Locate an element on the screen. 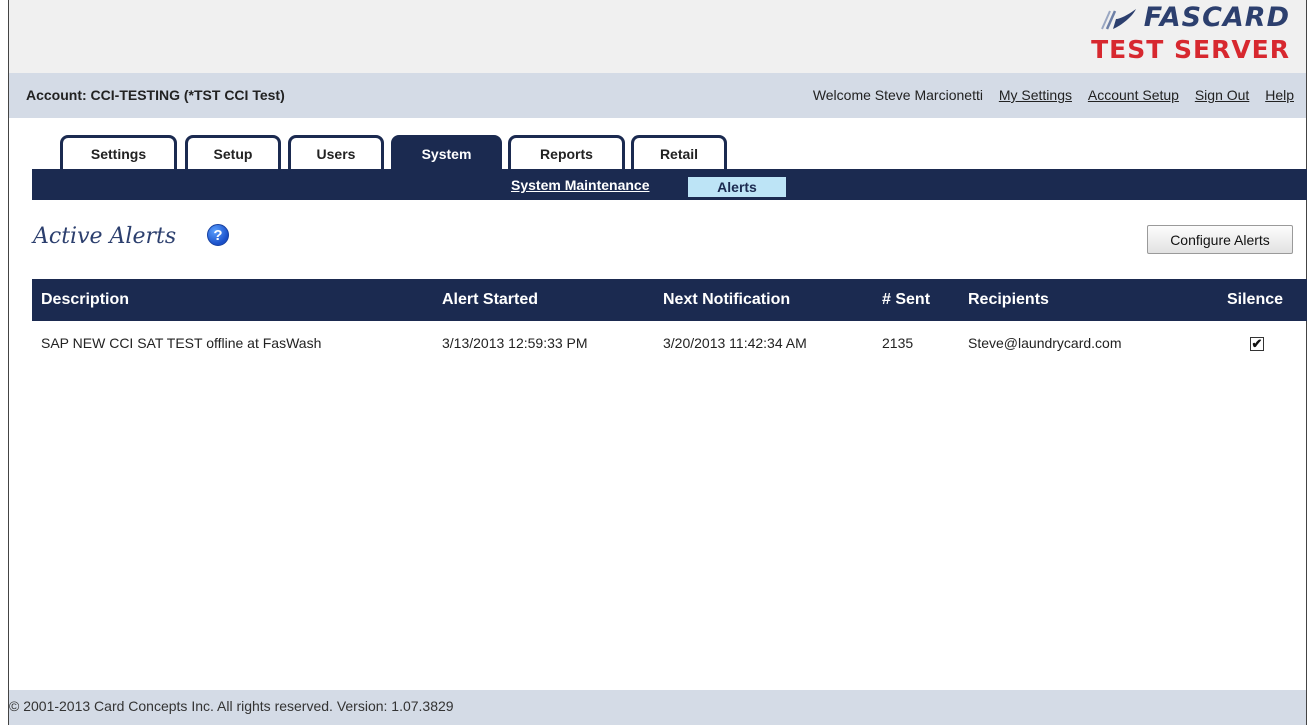 The height and width of the screenshot is (725, 1307). header-sent: # Sent is located at coordinates (906, 299).